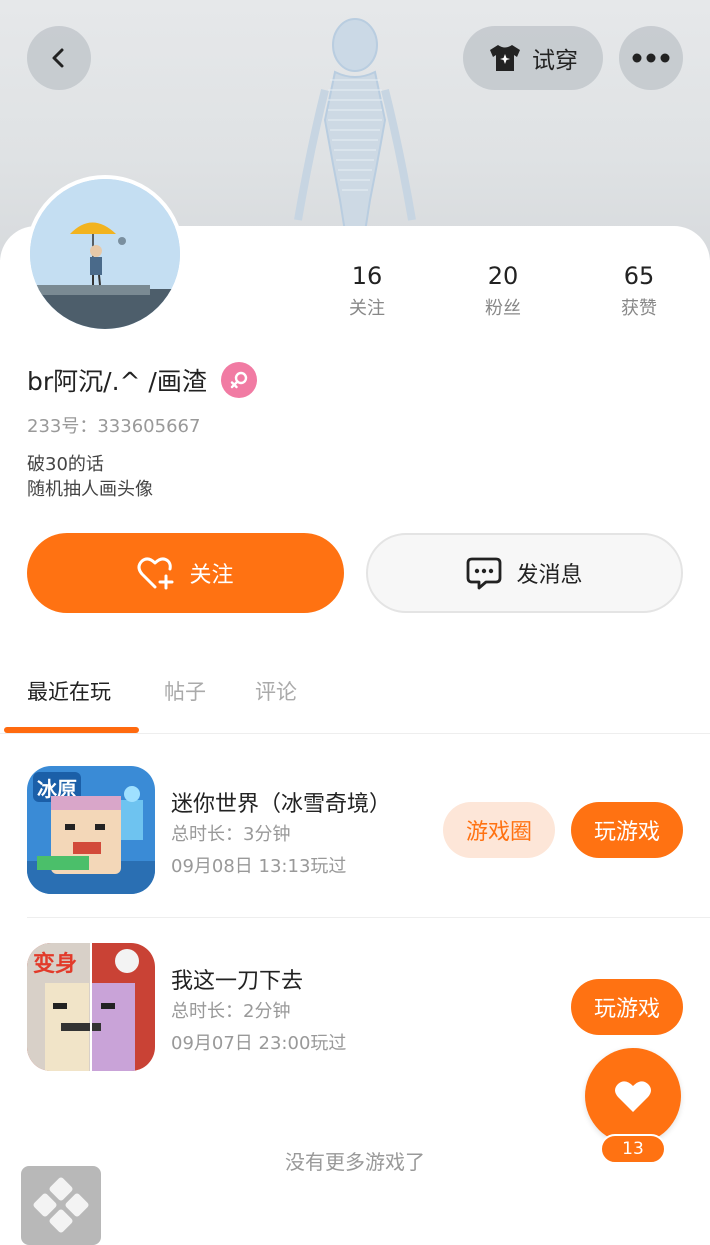 This screenshot has height=1245, width=710. Describe the element at coordinates (633, 1149) in the screenshot. I see `like-count-badge: 13` at that location.